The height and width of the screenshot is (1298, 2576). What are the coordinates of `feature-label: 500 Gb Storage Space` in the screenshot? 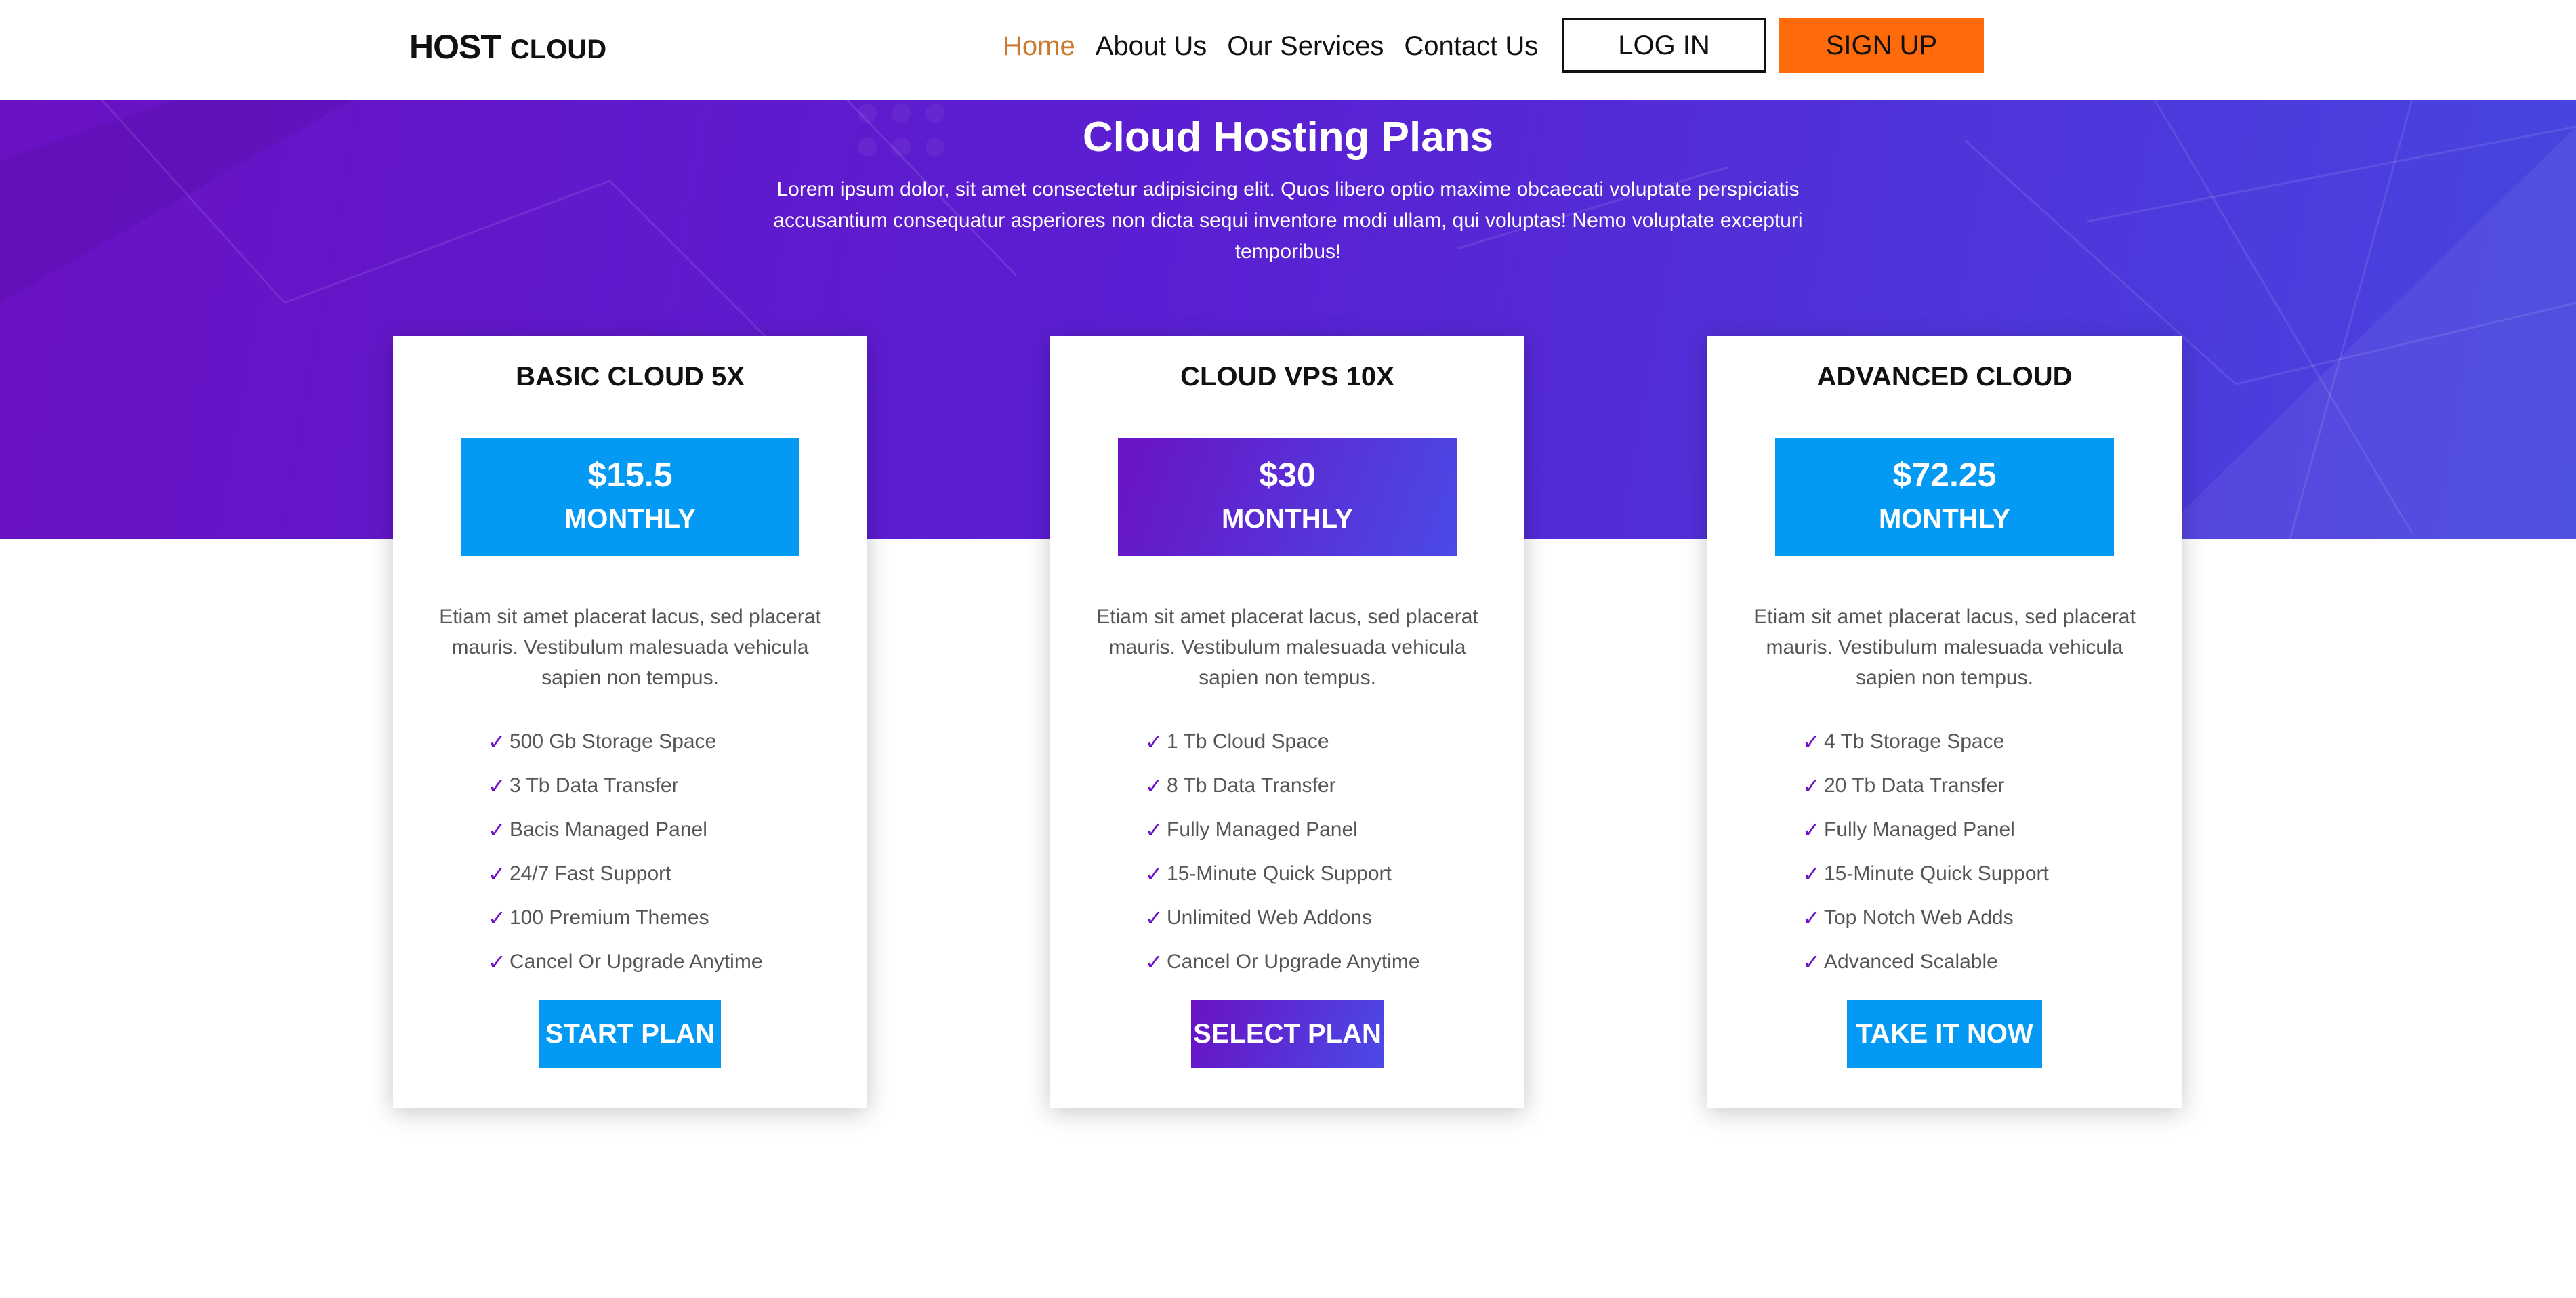 It's located at (613, 742).